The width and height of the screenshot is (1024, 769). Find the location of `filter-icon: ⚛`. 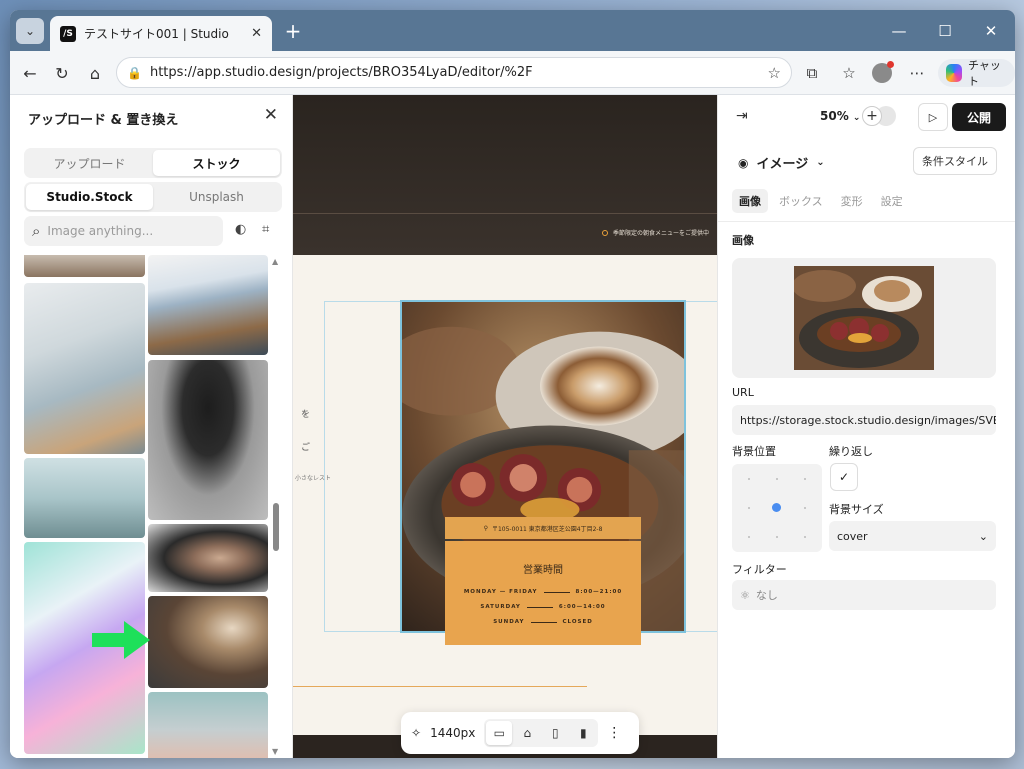

filter-icon: ⚛ is located at coordinates (745, 595).